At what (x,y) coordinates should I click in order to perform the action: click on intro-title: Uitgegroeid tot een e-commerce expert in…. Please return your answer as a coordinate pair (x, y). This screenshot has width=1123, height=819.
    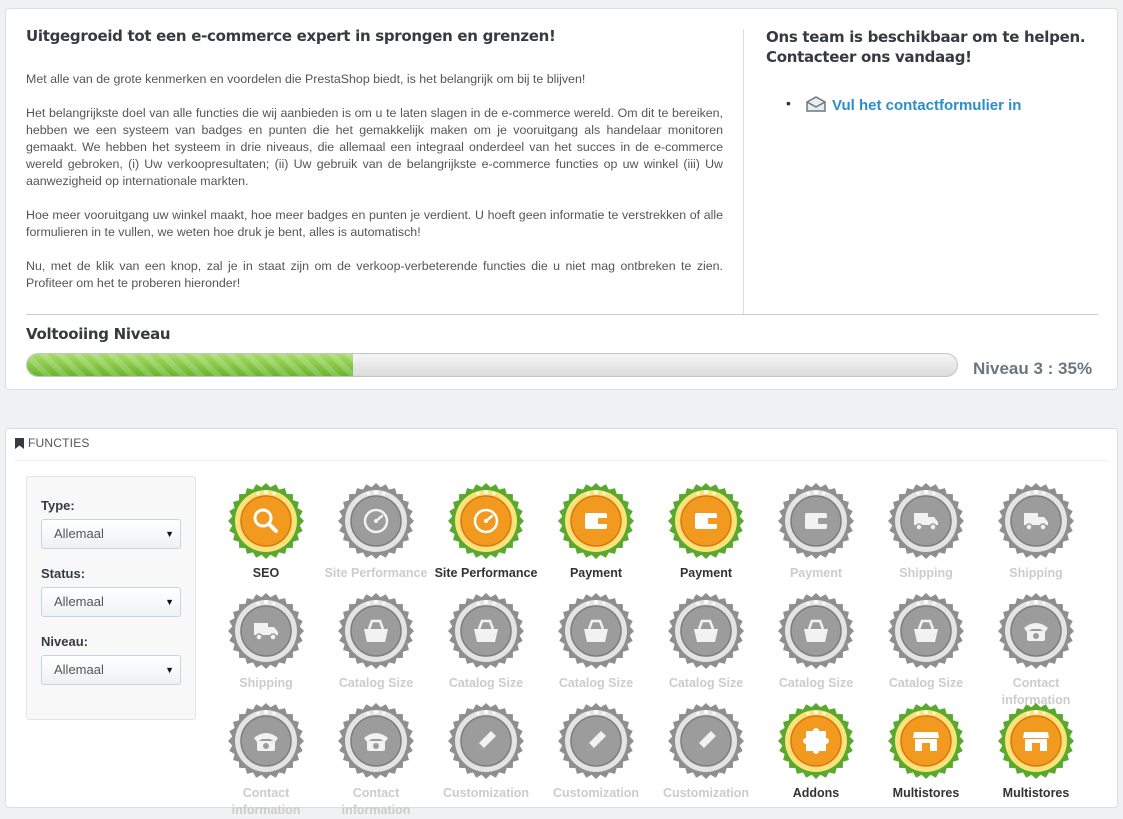
    Looking at the image, I should click on (291, 36).